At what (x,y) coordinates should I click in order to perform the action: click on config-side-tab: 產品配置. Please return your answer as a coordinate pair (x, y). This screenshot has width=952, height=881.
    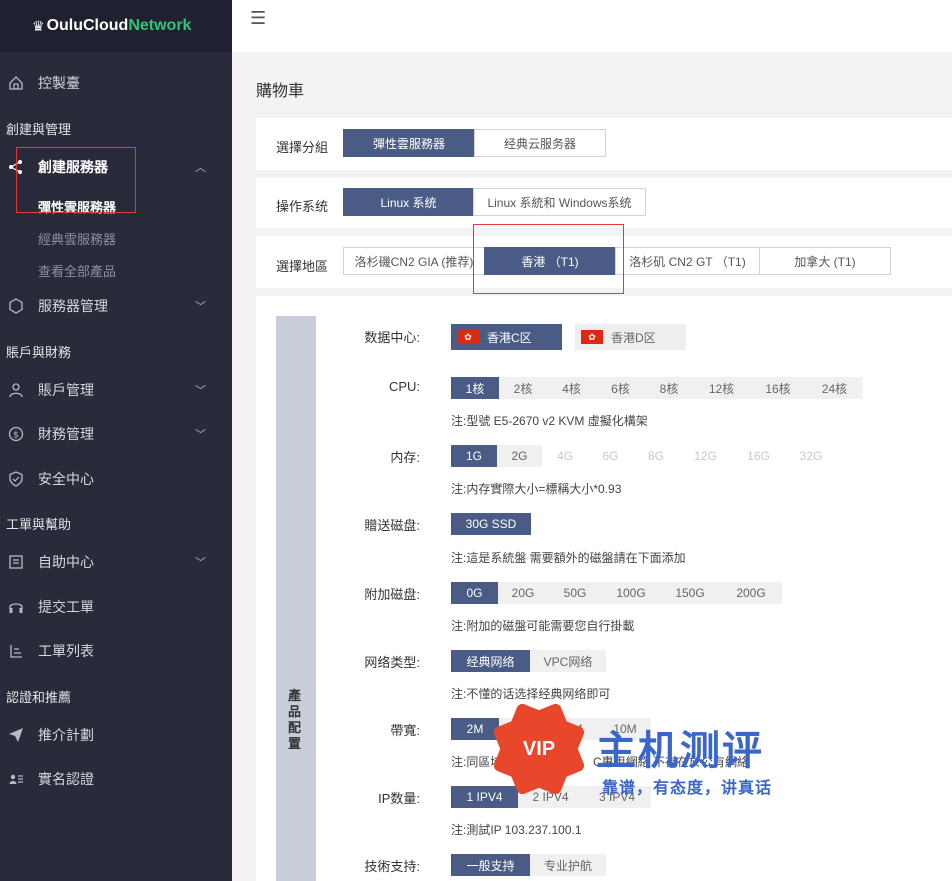
    Looking at the image, I should click on (296, 598).